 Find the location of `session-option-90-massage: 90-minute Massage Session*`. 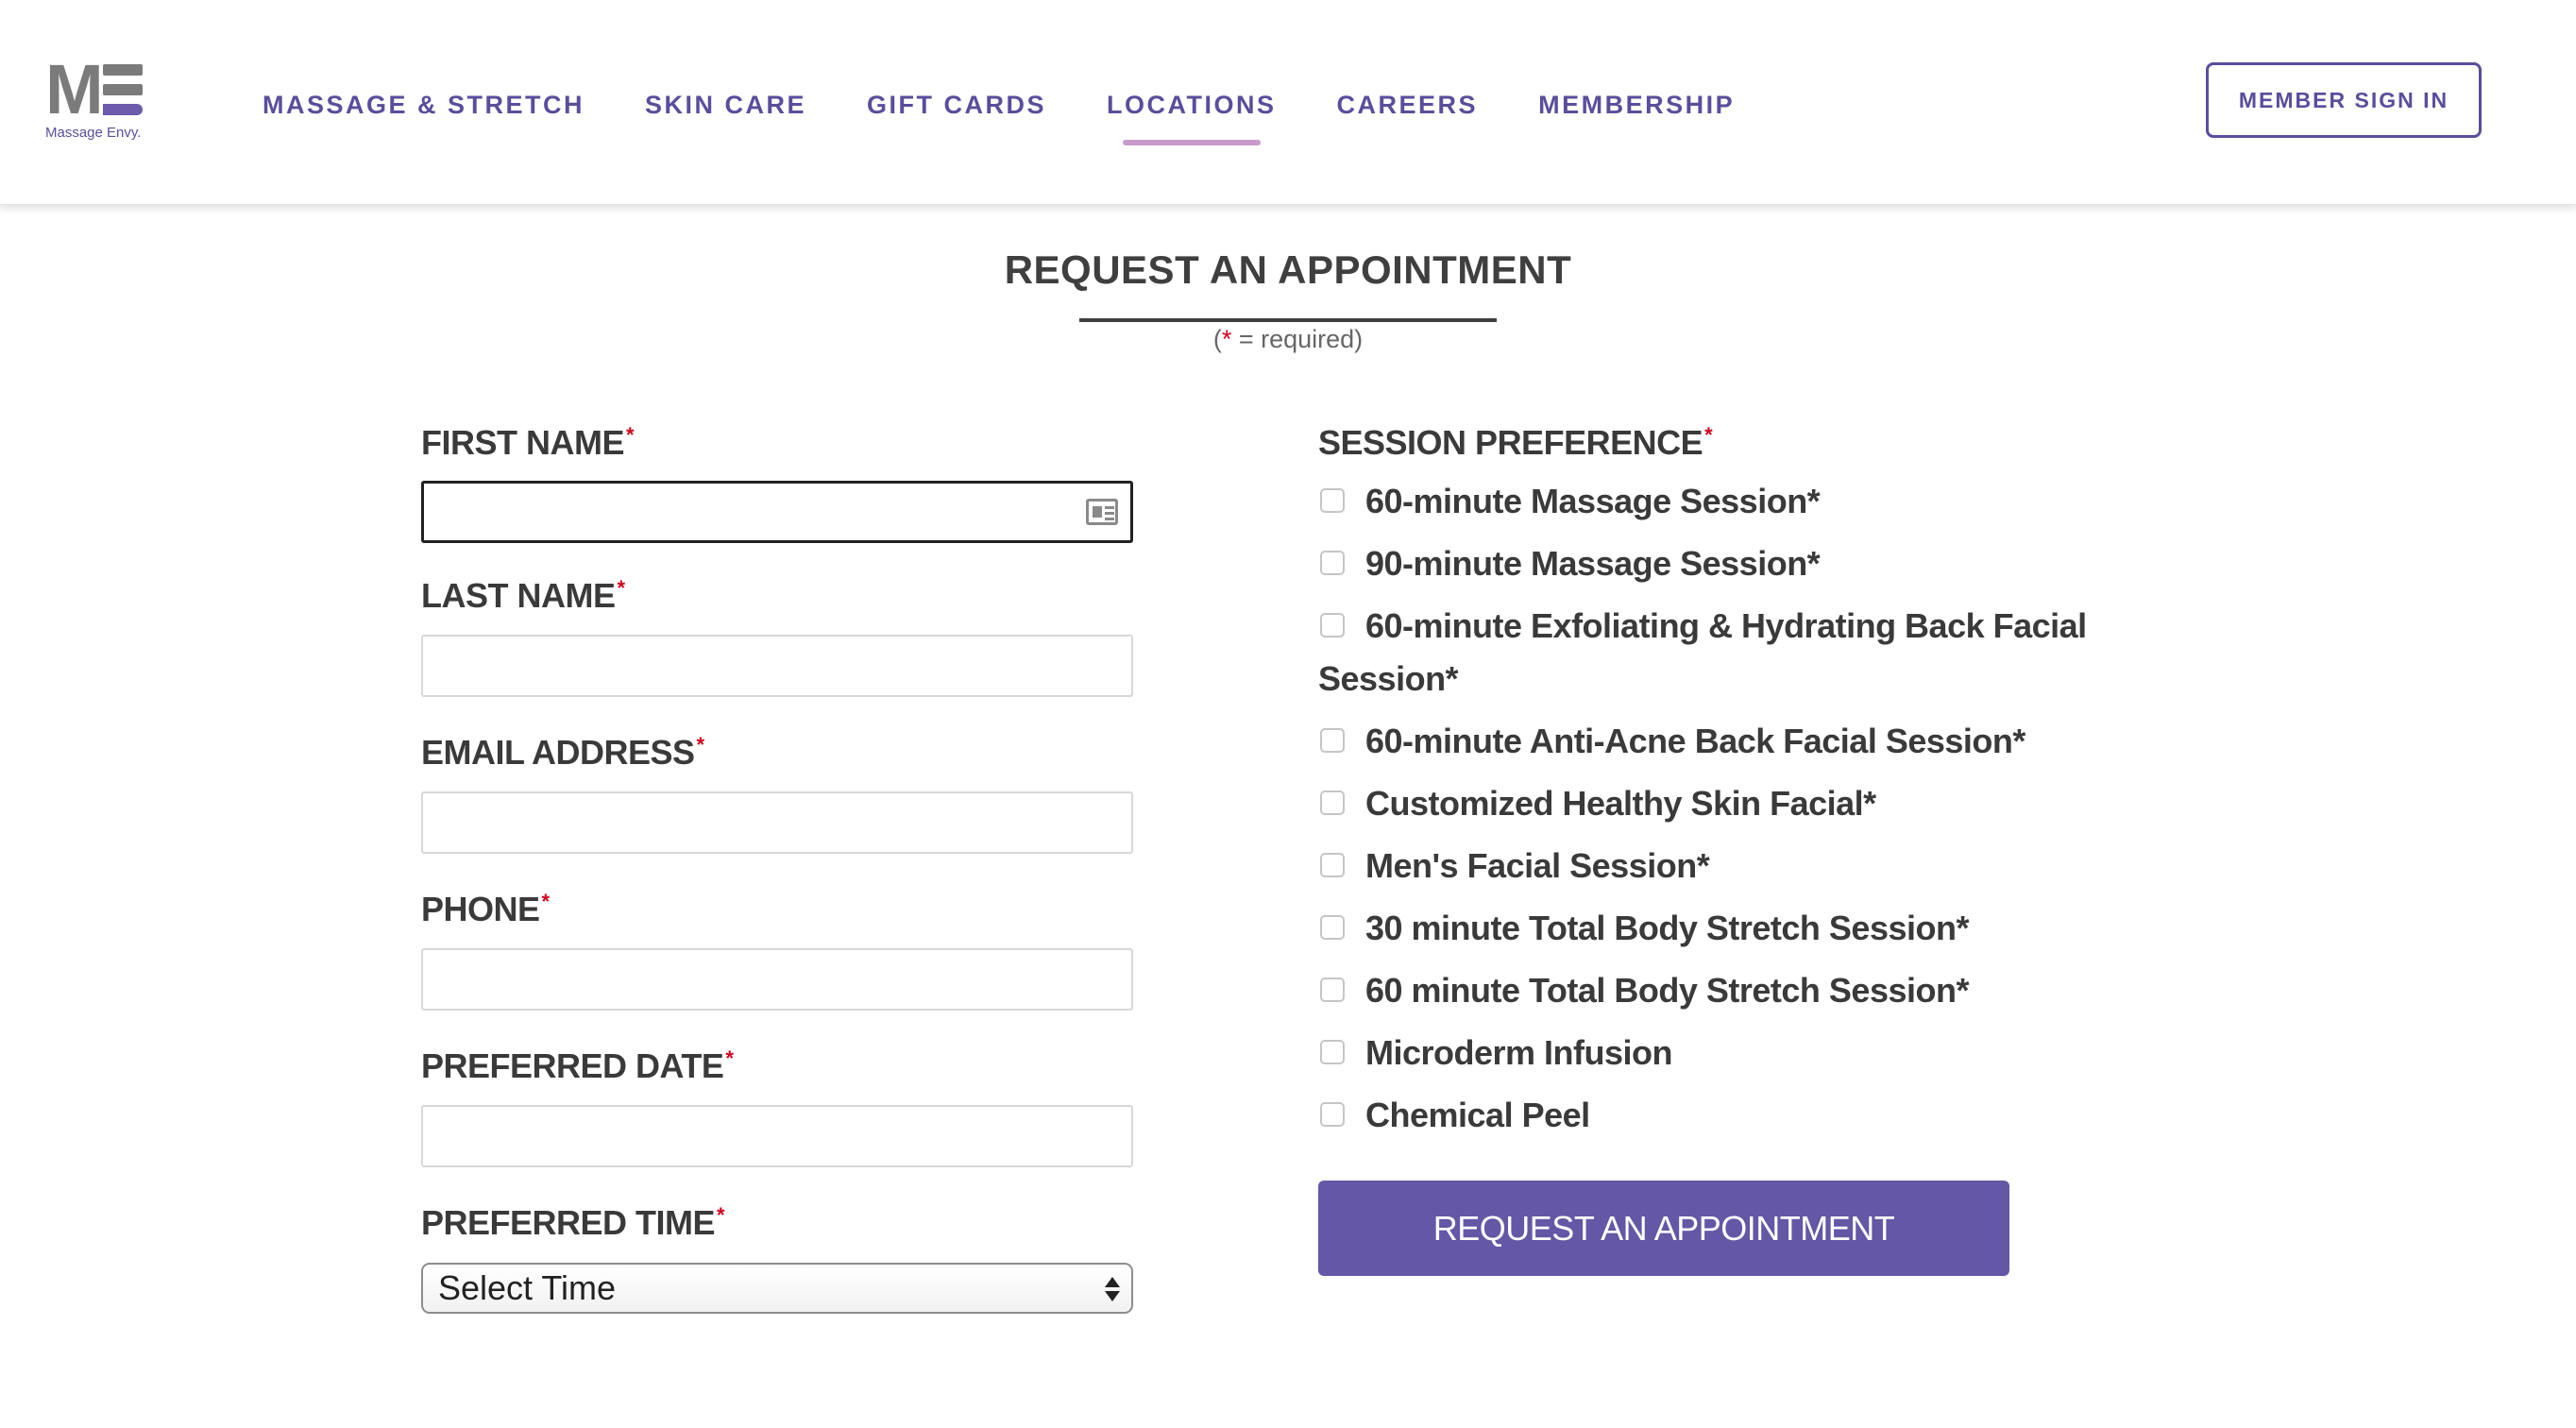

session-option-90-massage: 90-minute Massage Session* is located at coordinates (1714, 563).